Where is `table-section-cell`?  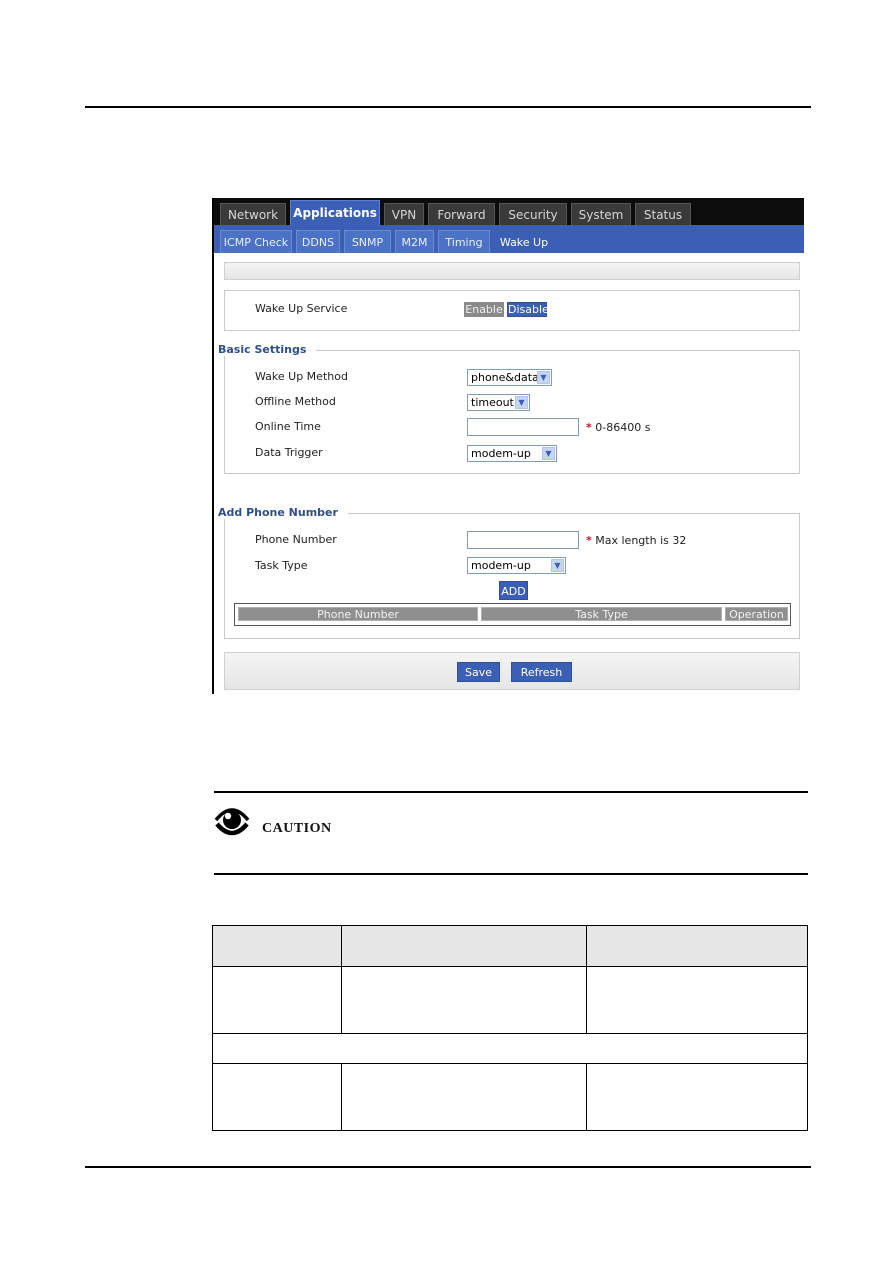
table-section-cell is located at coordinates (510, 1049).